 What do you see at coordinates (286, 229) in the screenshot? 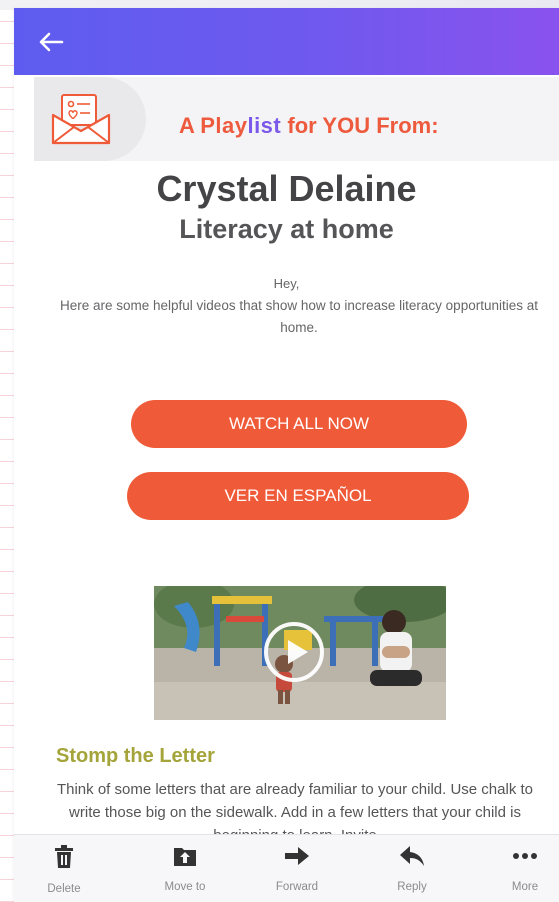
I see `playlist-title: Literacy at home` at bounding box center [286, 229].